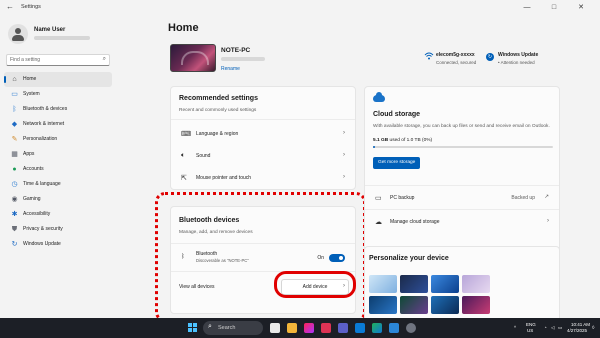 Image resolution: width=600 pixels, height=338 pixels. Describe the element at coordinates (10, 6) in the screenshot. I see `back-arrow-icon: ←` at that location.